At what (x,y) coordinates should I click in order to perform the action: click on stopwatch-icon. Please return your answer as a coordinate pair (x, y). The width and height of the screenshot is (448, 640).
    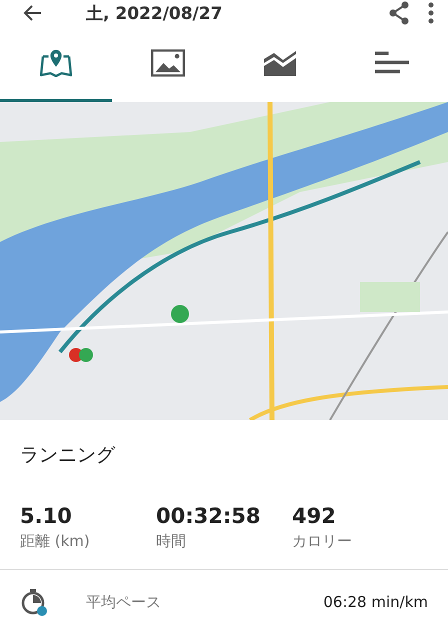
    Looking at the image, I should click on (34, 602).